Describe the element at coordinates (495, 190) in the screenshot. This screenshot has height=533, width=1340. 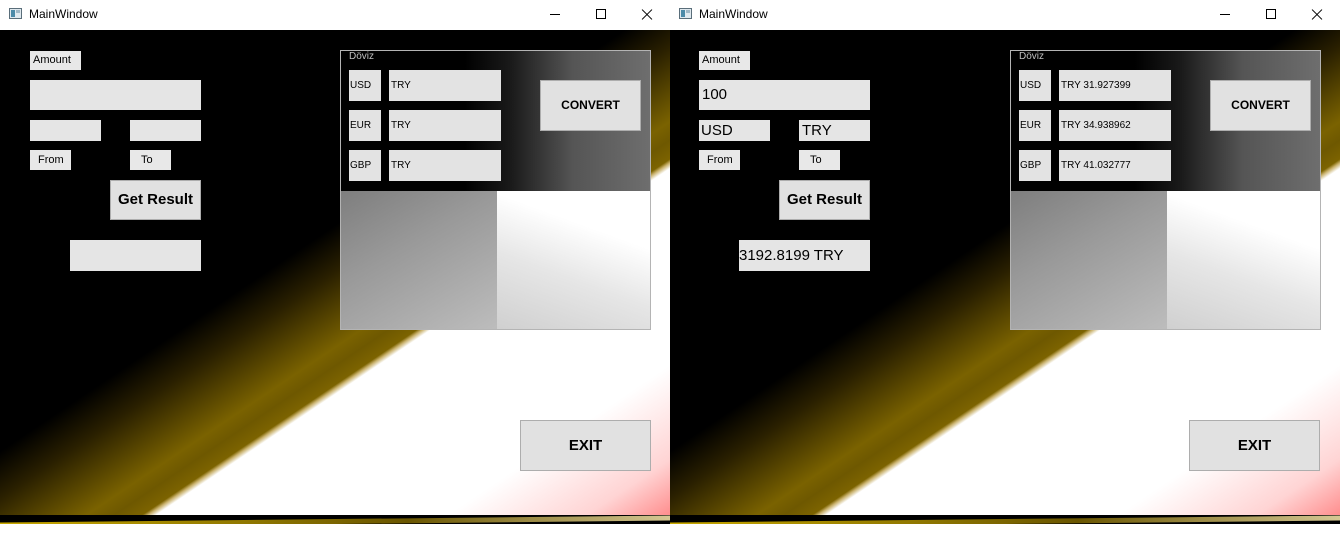
I see `doviz-group-box: Döviz USD TRY EUR TRY GBP TRY CONVERT` at that location.